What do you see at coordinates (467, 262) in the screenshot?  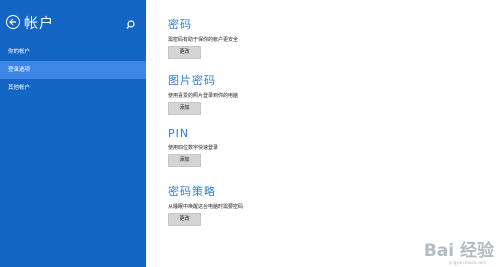 I see `watermark-url: jingyan.baidu.com` at bounding box center [467, 262].